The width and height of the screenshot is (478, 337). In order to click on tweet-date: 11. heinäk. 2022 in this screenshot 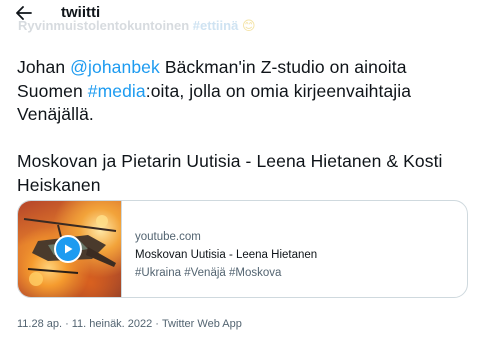, I will do `click(112, 324)`.